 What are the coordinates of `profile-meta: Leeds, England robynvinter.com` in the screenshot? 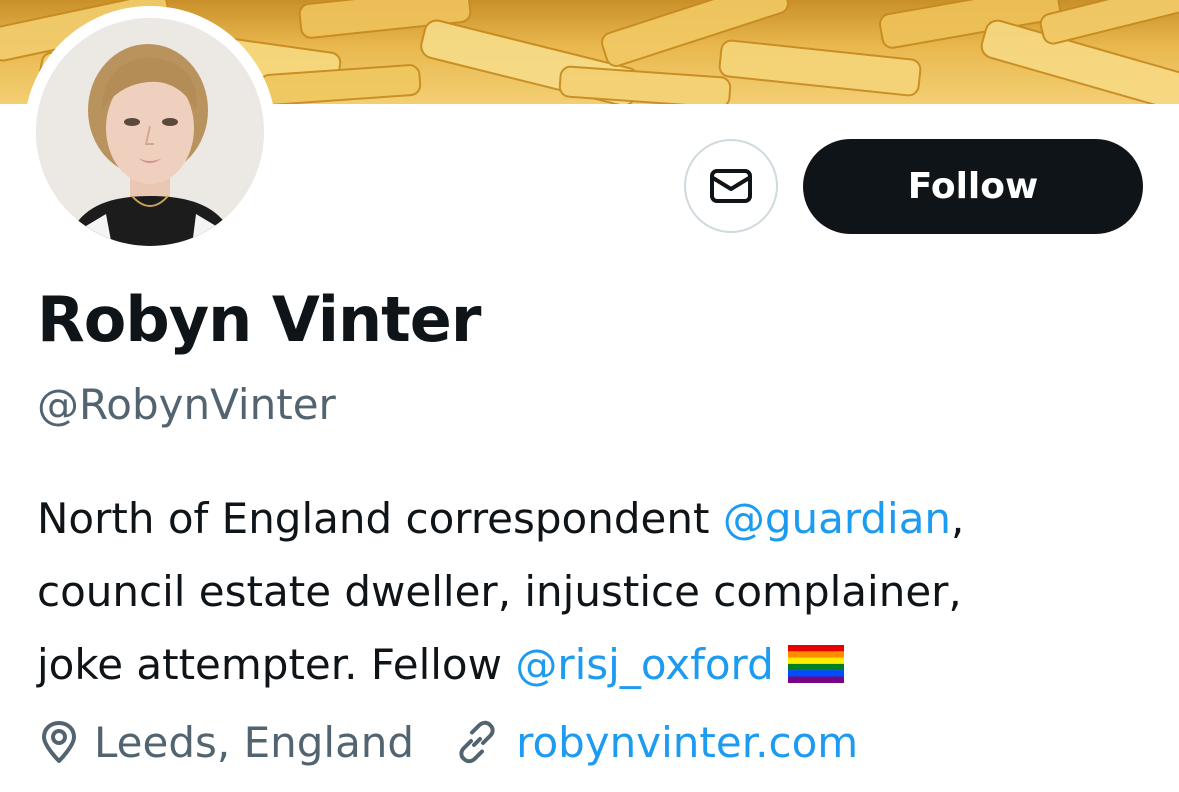 It's located at (449, 742).